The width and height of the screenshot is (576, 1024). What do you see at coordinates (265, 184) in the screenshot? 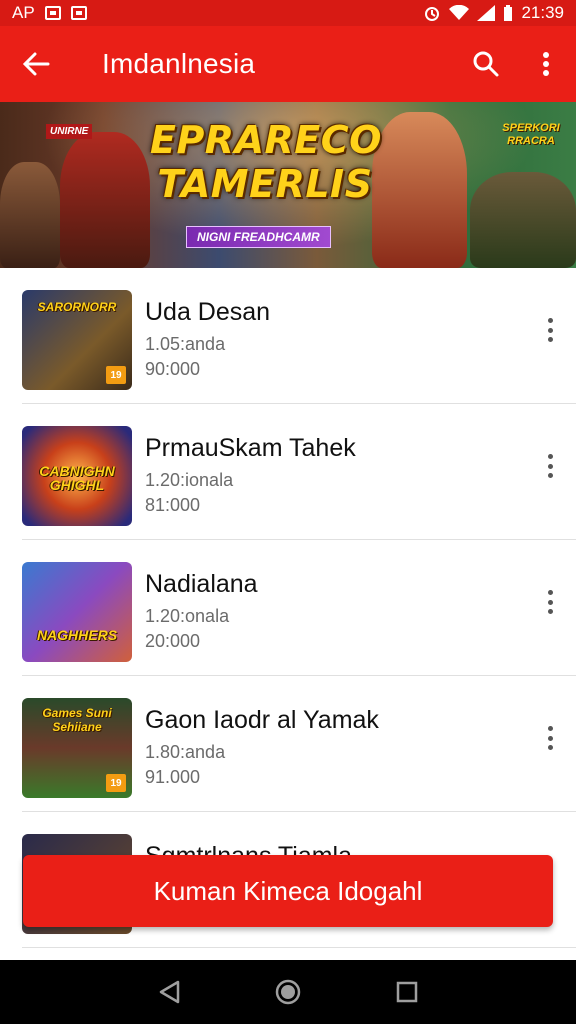
I see `banner-title-line2: TAMERLIS` at bounding box center [265, 184].